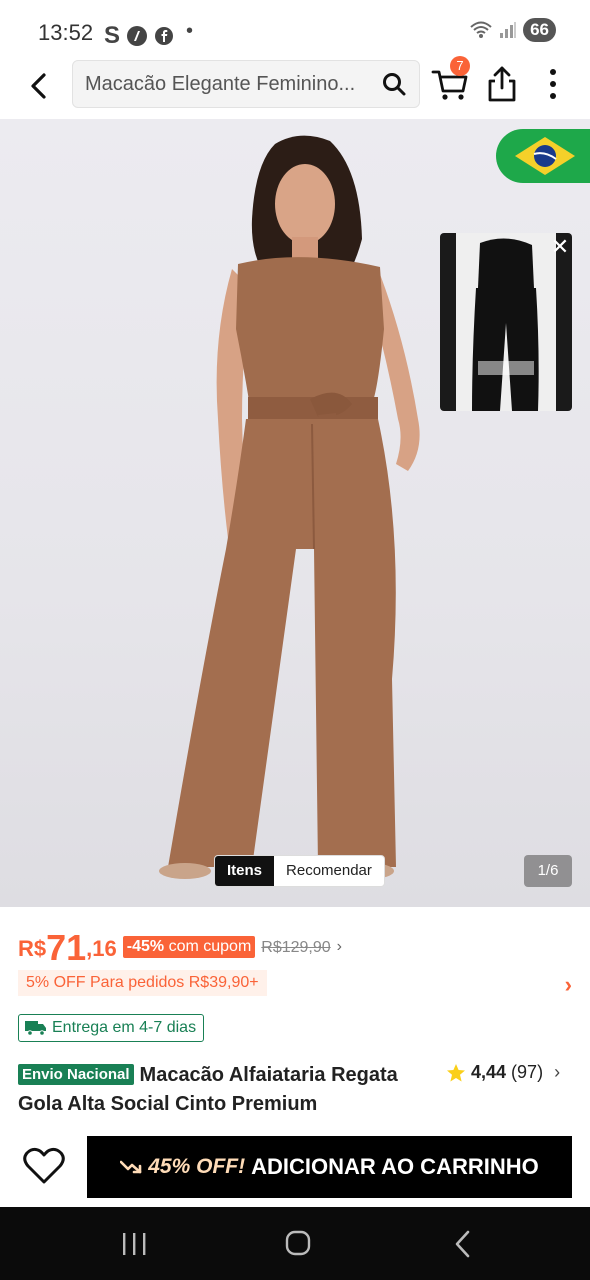 This screenshot has height=1280, width=590. Describe the element at coordinates (131, 1167) in the screenshot. I see `trend-down-icon` at that location.